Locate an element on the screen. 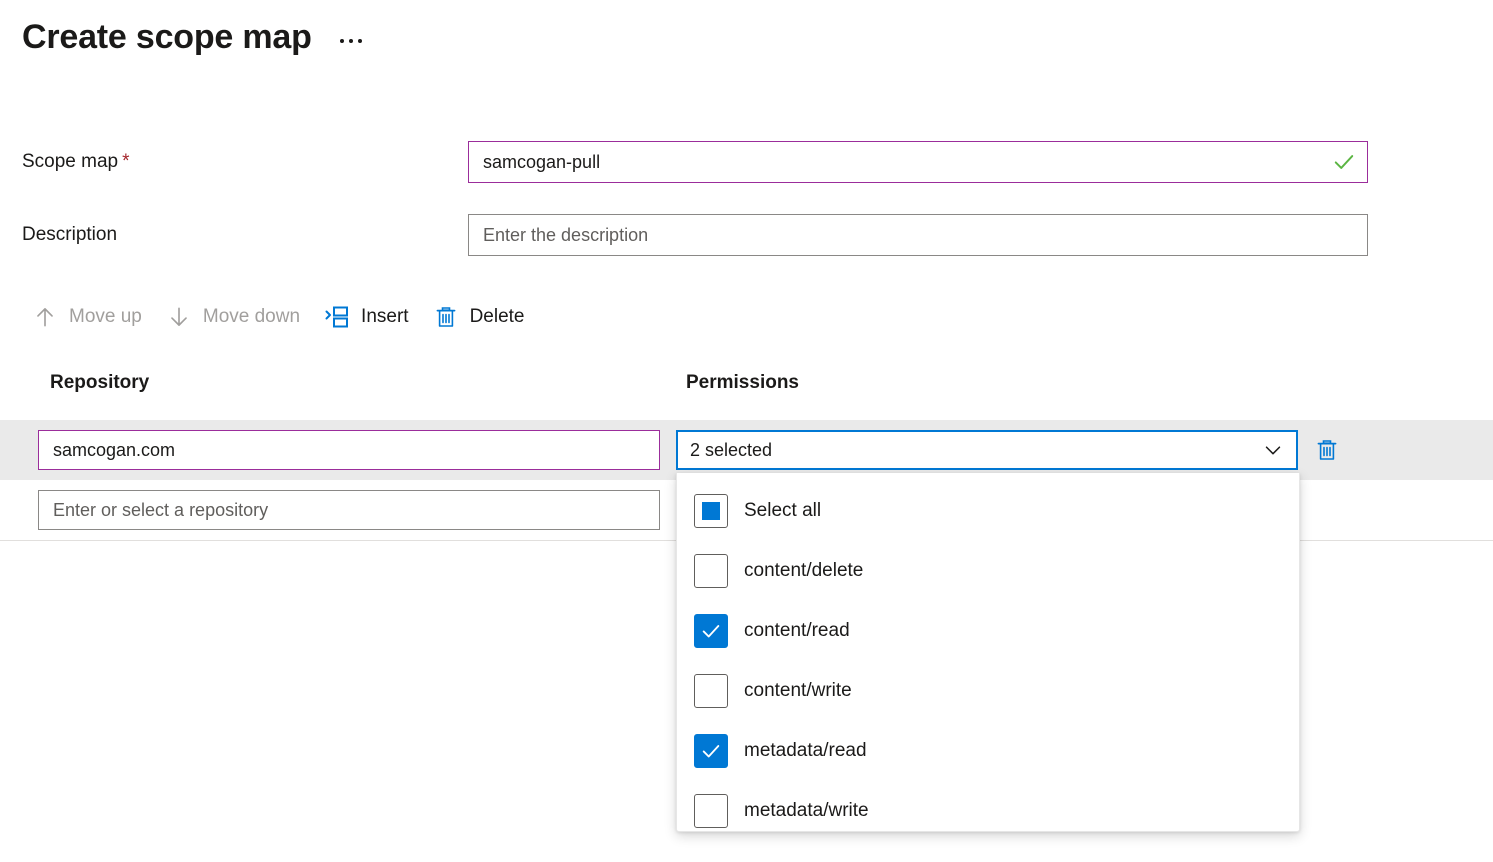 This screenshot has height=862, width=1493. blade-header: Create scope map is located at coordinates (195, 37).